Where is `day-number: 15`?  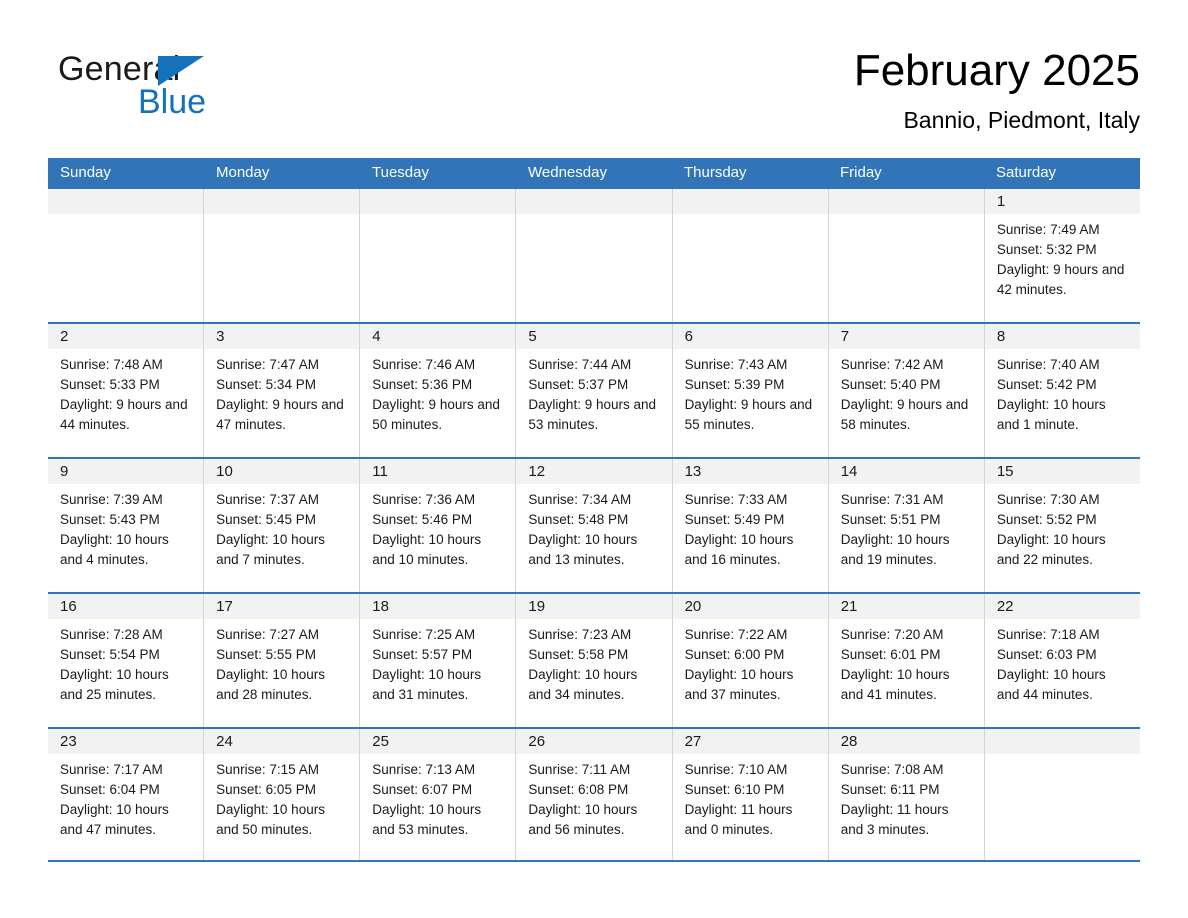
day-number: 15 is located at coordinates (1005, 471).